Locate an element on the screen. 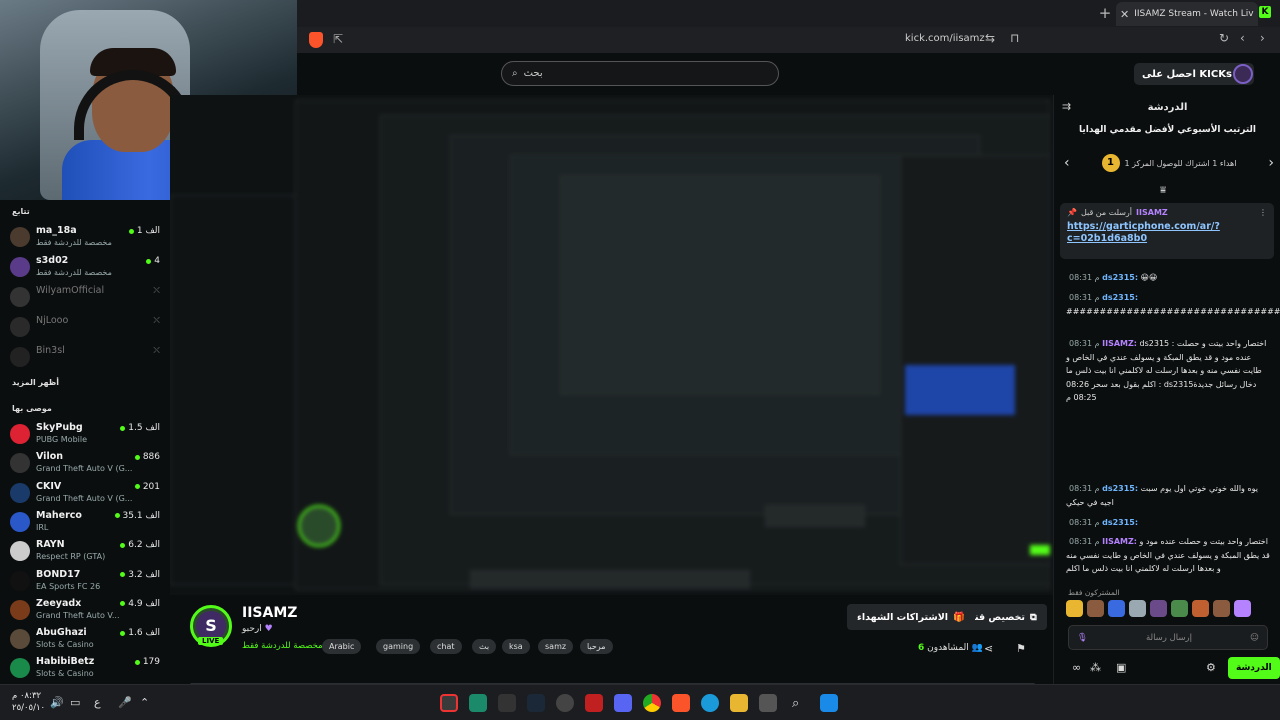 The width and height of the screenshot is (1280, 720). leaderboard-prev-icon: ‹ is located at coordinates (1067, 163).